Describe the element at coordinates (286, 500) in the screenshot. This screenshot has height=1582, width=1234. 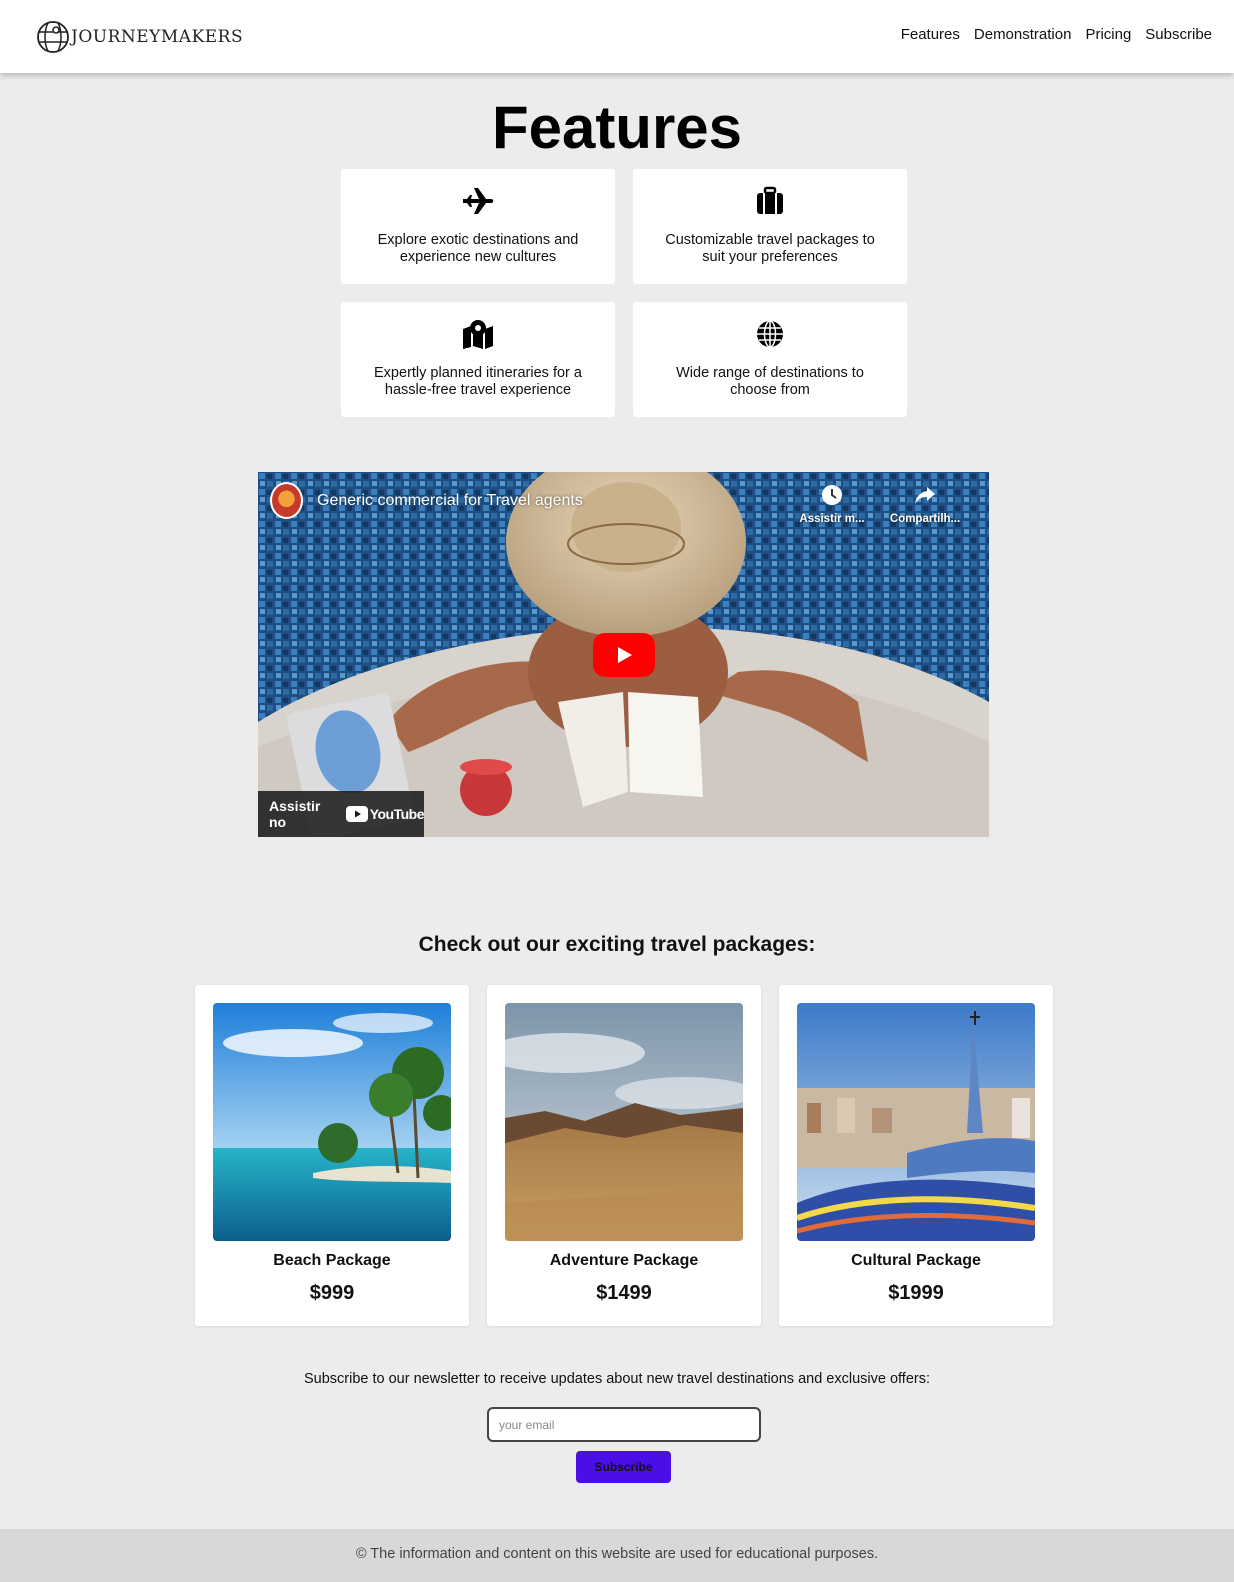
I see `channel-avatar` at that location.